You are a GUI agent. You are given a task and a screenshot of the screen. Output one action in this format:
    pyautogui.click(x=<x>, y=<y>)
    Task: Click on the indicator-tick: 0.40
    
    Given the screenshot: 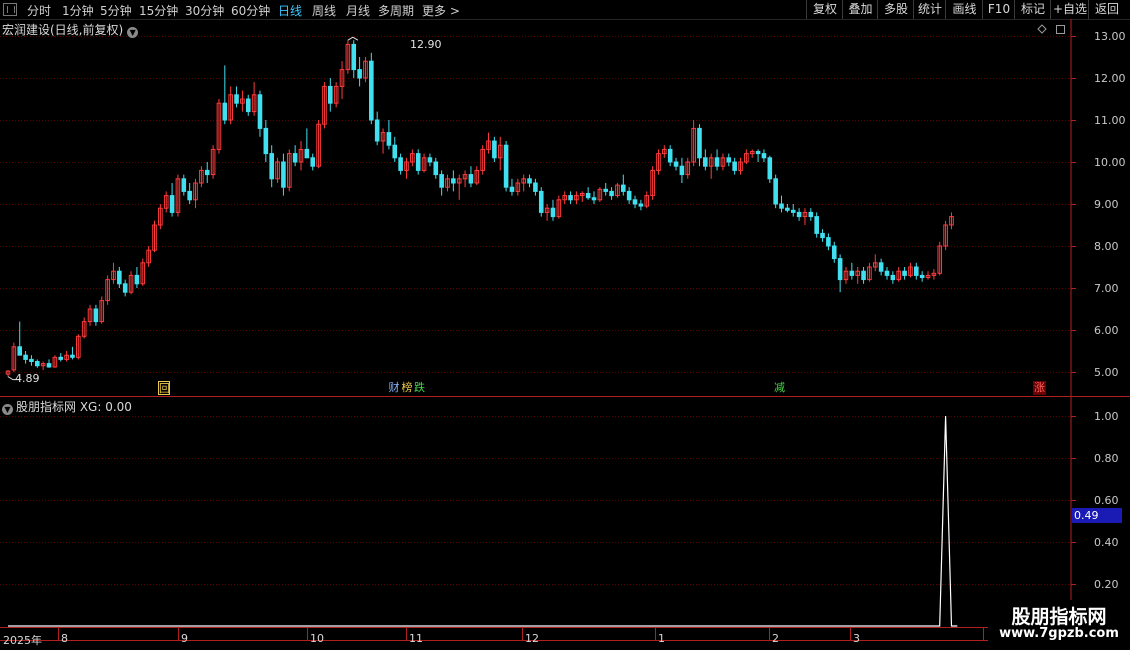 What is the action you would take?
    pyautogui.click(x=1106, y=542)
    